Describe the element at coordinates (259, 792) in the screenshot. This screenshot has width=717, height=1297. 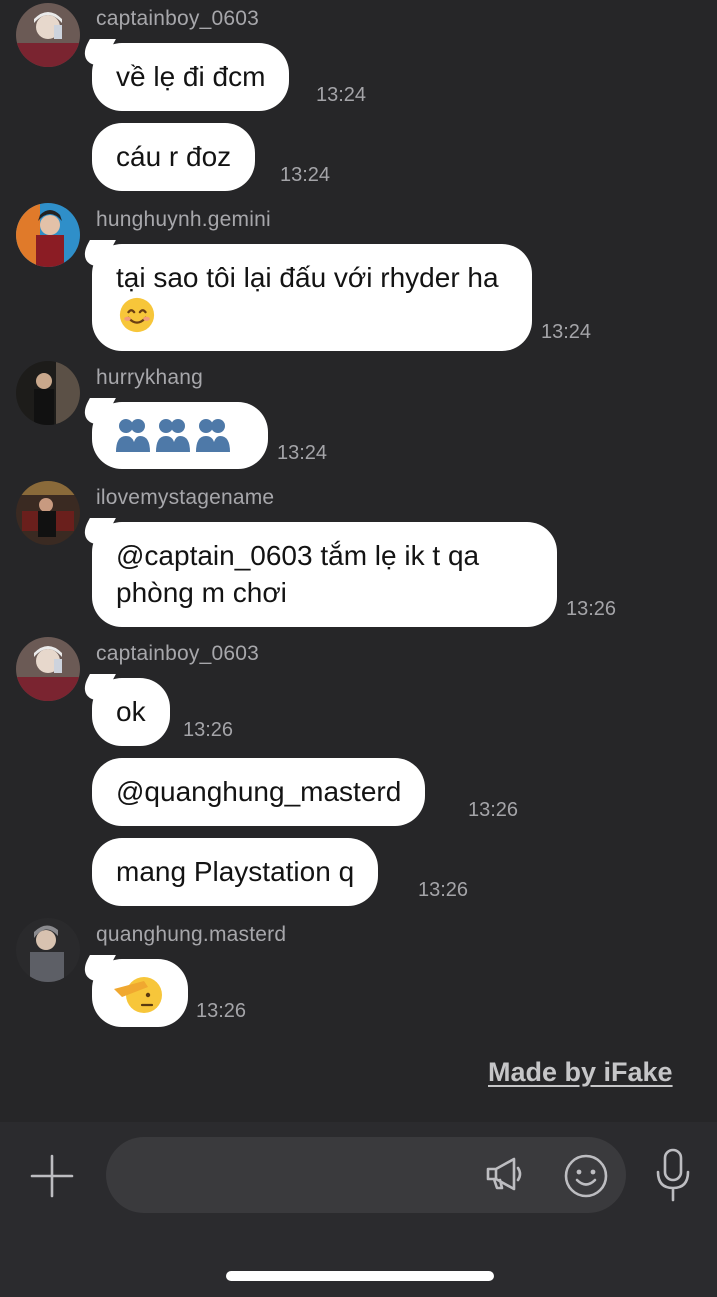
I see `message-bubble: @quanghung_masterd` at that location.